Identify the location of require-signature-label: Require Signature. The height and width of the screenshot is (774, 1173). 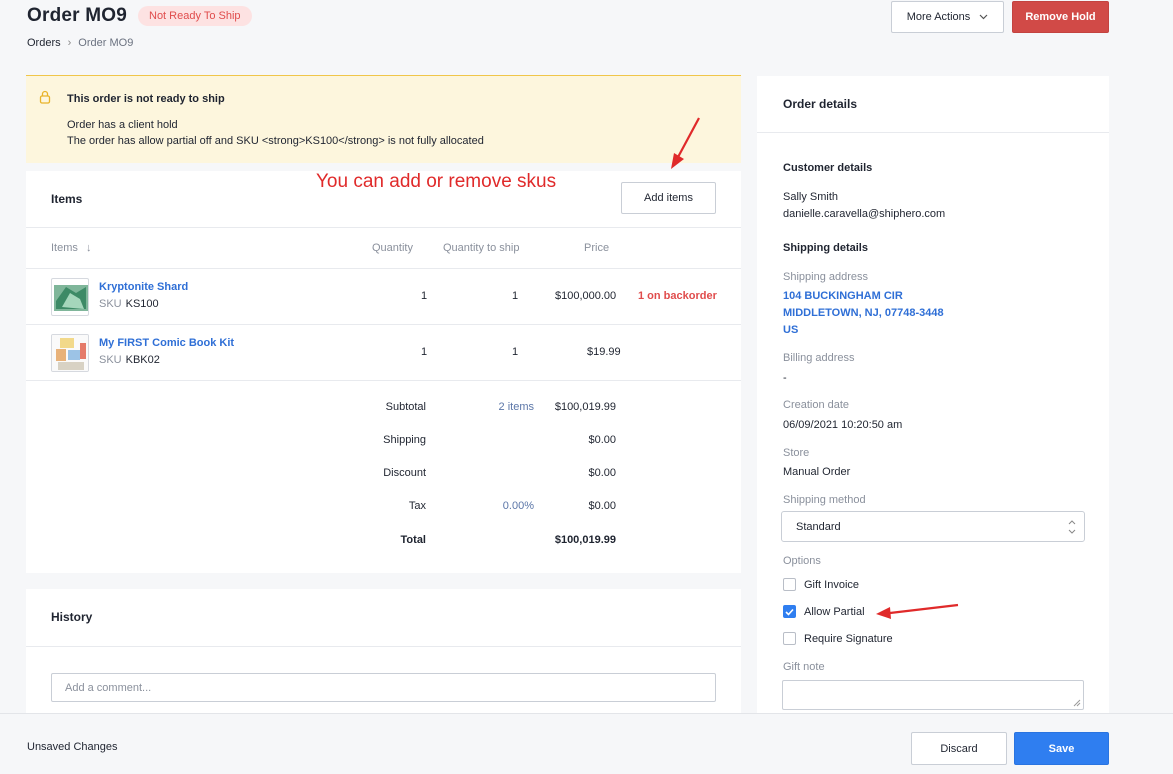
(848, 638).